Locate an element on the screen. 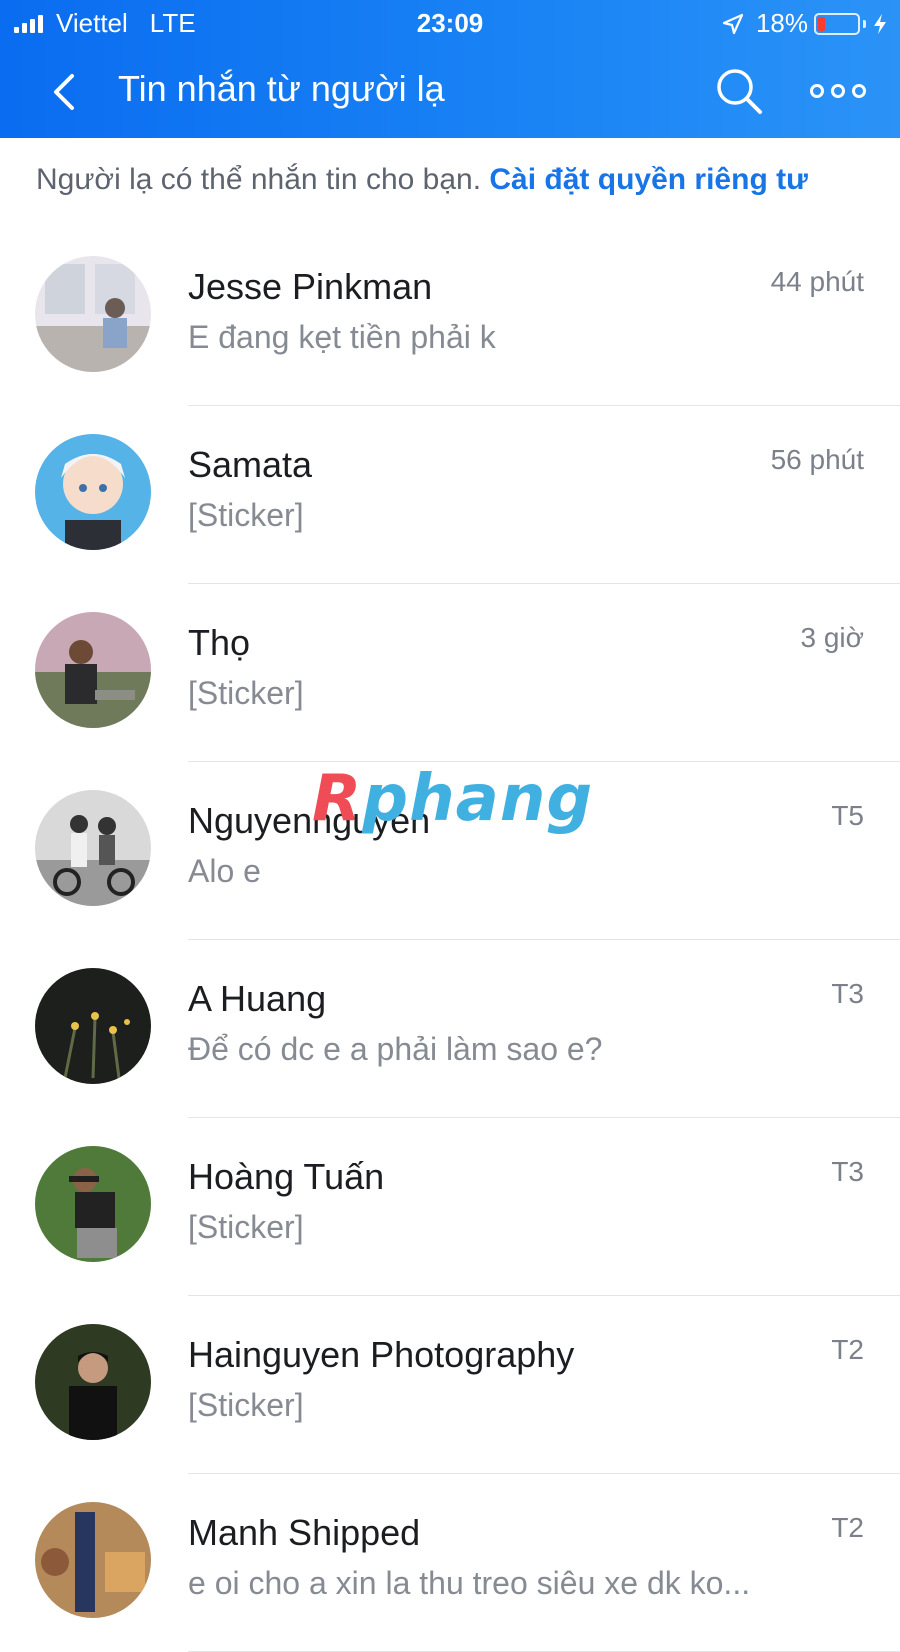 This screenshot has width=900, height=1652. battery-icon is located at coordinates (837, 23).